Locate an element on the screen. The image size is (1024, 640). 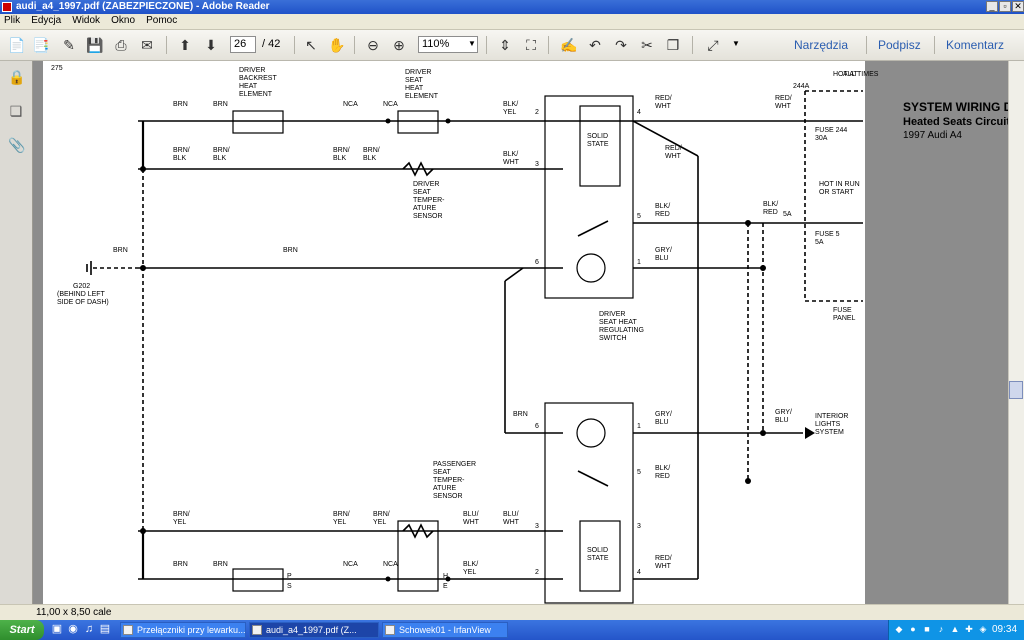
menu-bar: Plik Edycja Widok Okno Pomoc is located at coordinates (512, 22).